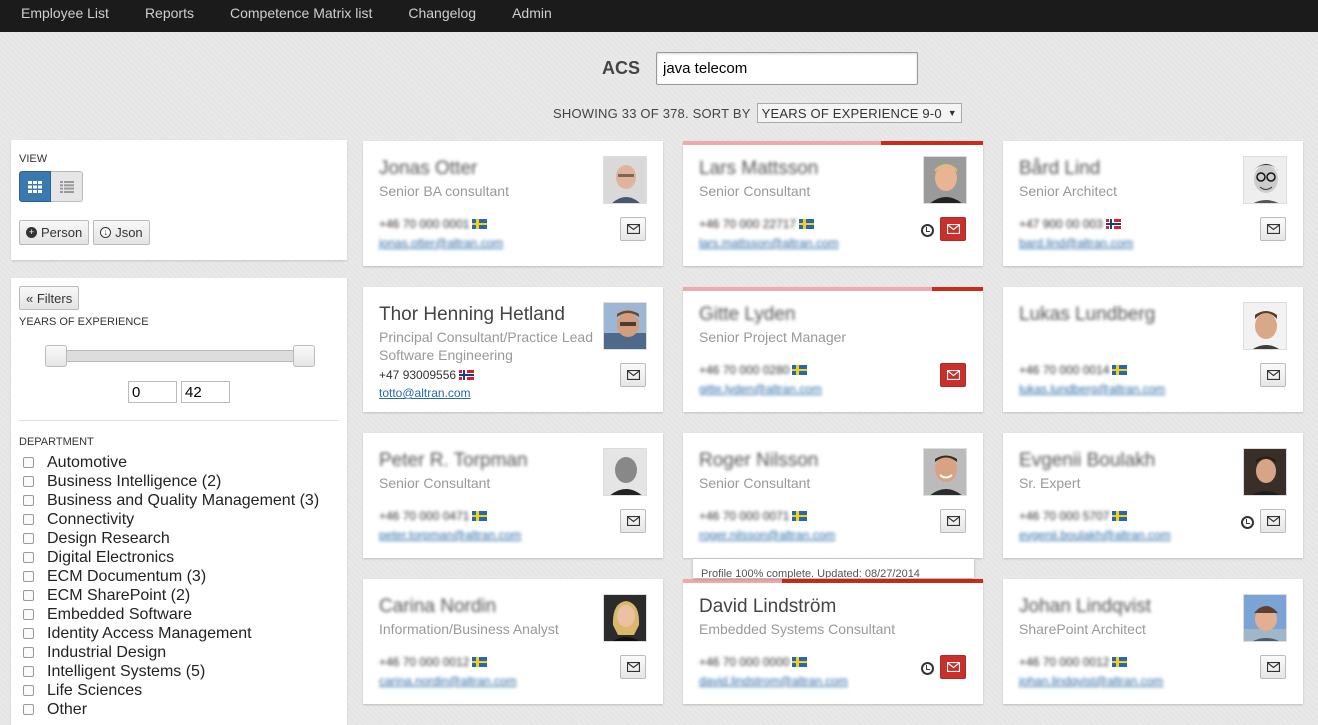 This screenshot has width=1318, height=725. What do you see at coordinates (773, 681) in the screenshot?
I see `employee-email: david.lindstrom@altran.com` at bounding box center [773, 681].